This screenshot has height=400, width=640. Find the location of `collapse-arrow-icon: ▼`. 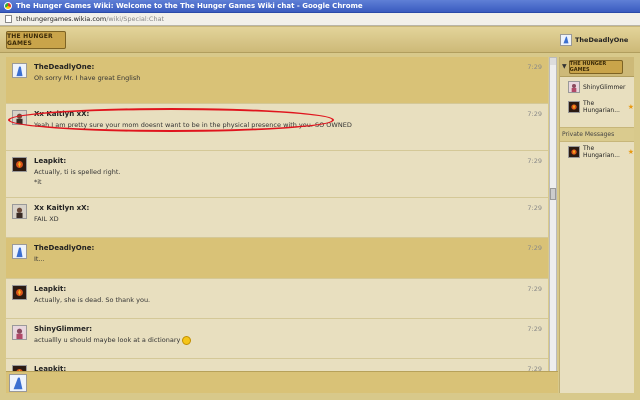

collapse-arrow-icon: ▼ is located at coordinates (564, 66).